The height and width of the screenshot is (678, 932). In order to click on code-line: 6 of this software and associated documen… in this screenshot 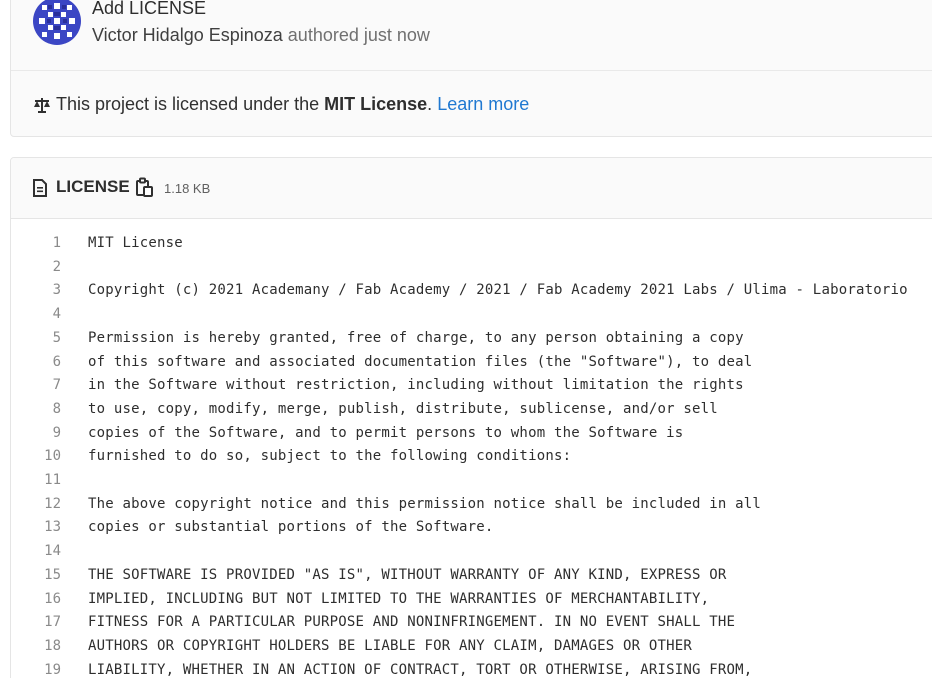, I will do `click(471, 363)`.